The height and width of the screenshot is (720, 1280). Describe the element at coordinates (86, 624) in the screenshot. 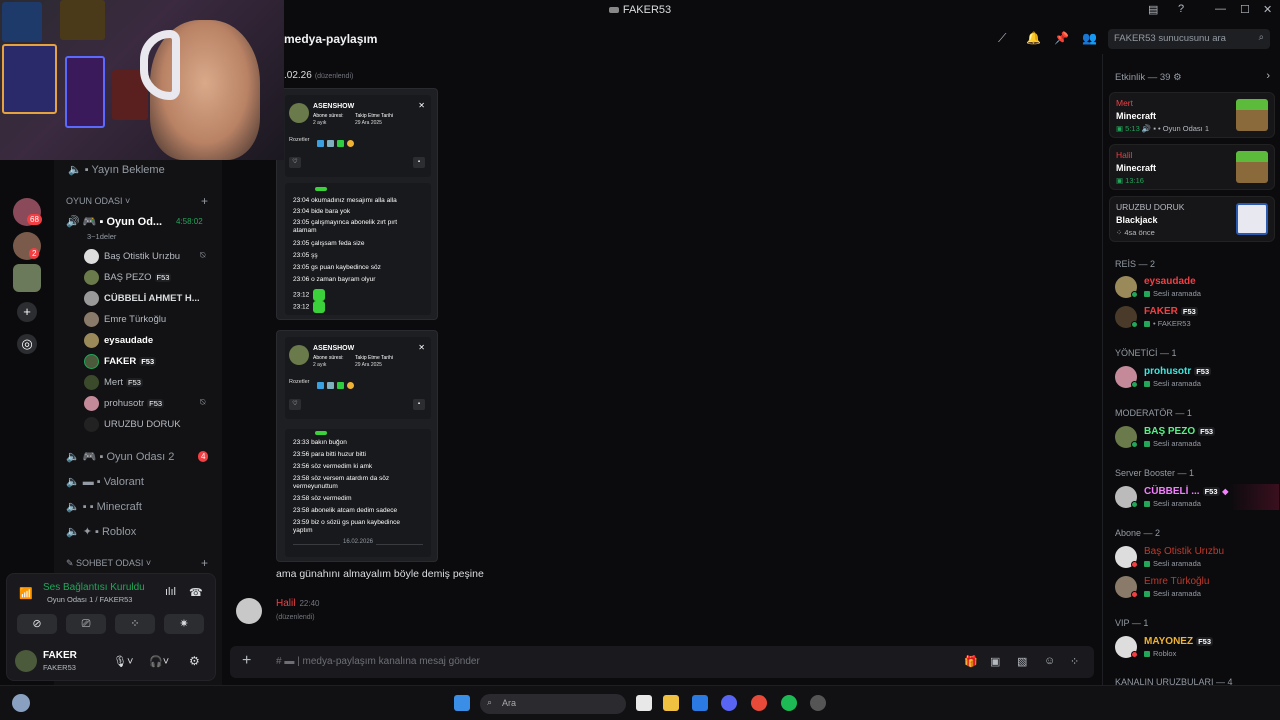

I see `screen-share-button: ⎚` at that location.